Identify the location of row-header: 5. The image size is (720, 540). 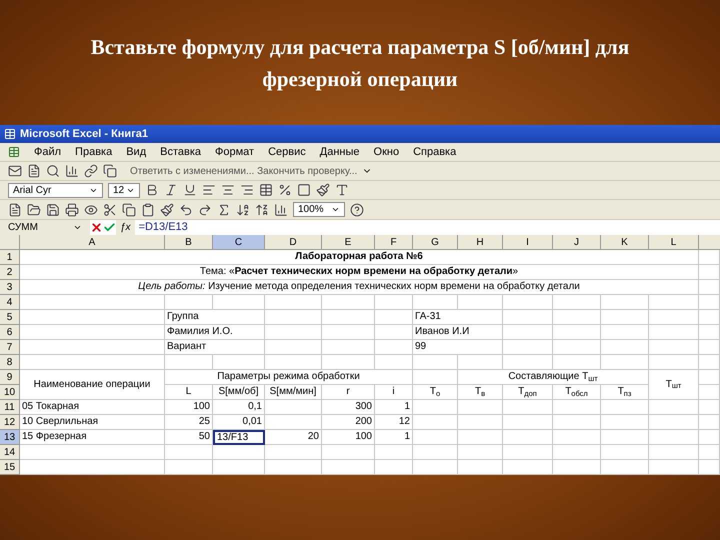
(10, 317).